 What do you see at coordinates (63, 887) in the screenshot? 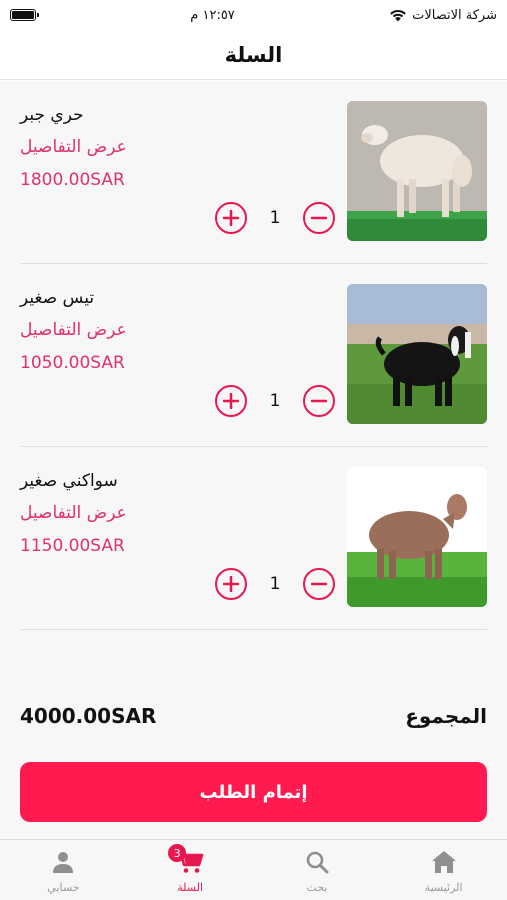
I see `tab-label: حسابي` at bounding box center [63, 887].